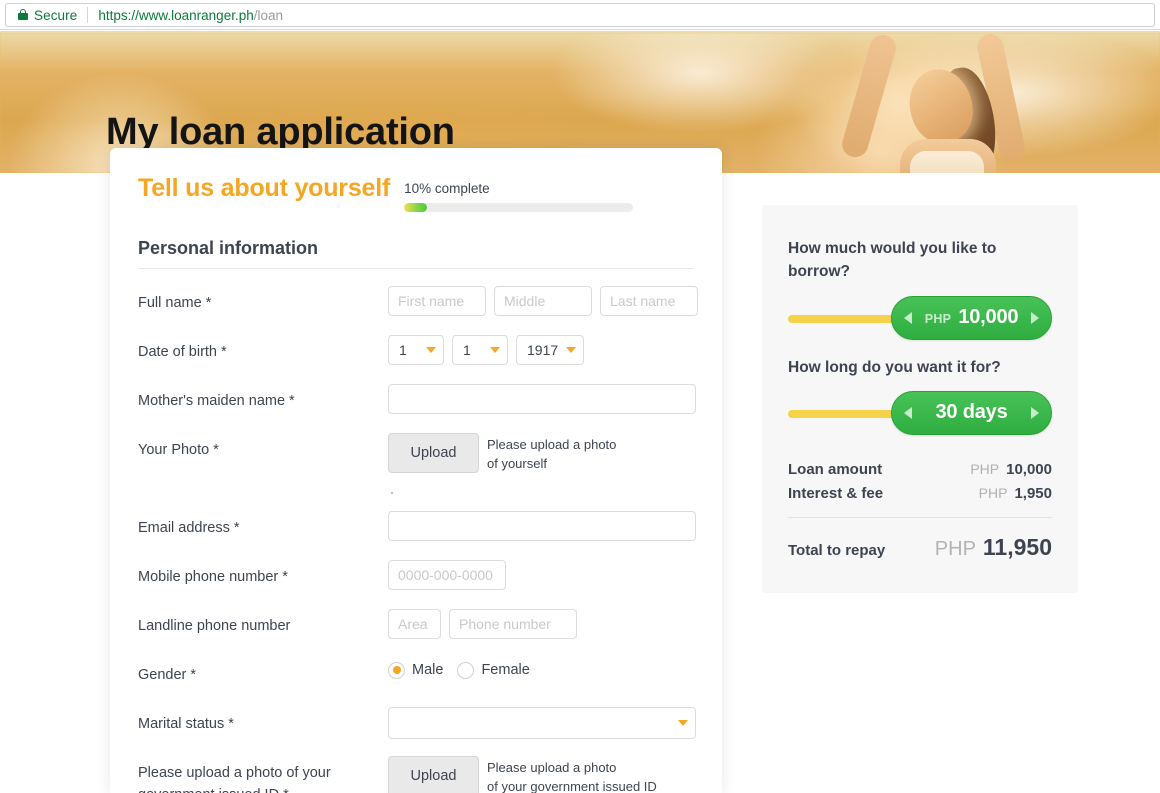 This screenshot has width=1160, height=793. What do you see at coordinates (263, 788) in the screenshot?
I see `government-id-label-line2: government issued ID *` at bounding box center [263, 788].